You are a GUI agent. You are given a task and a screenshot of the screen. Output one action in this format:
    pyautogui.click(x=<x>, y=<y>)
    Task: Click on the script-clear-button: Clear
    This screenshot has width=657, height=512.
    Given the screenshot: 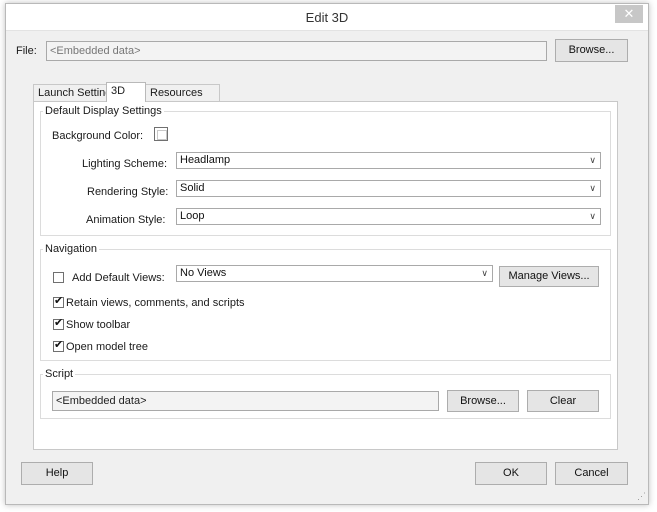 What is the action you would take?
    pyautogui.click(x=563, y=401)
    